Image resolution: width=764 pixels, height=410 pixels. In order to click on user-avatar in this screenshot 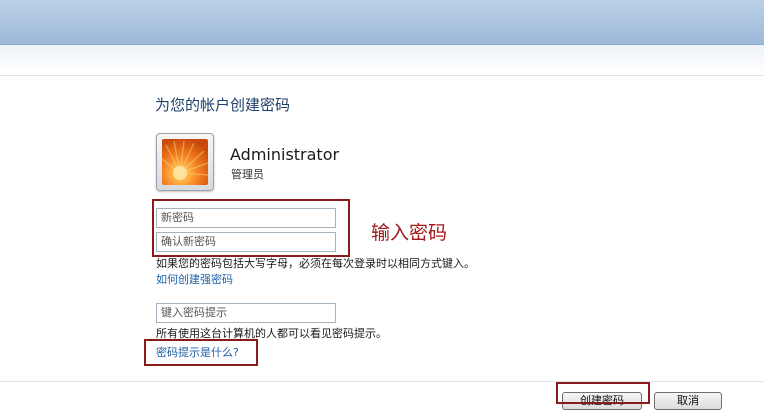, I will do `click(185, 162)`.